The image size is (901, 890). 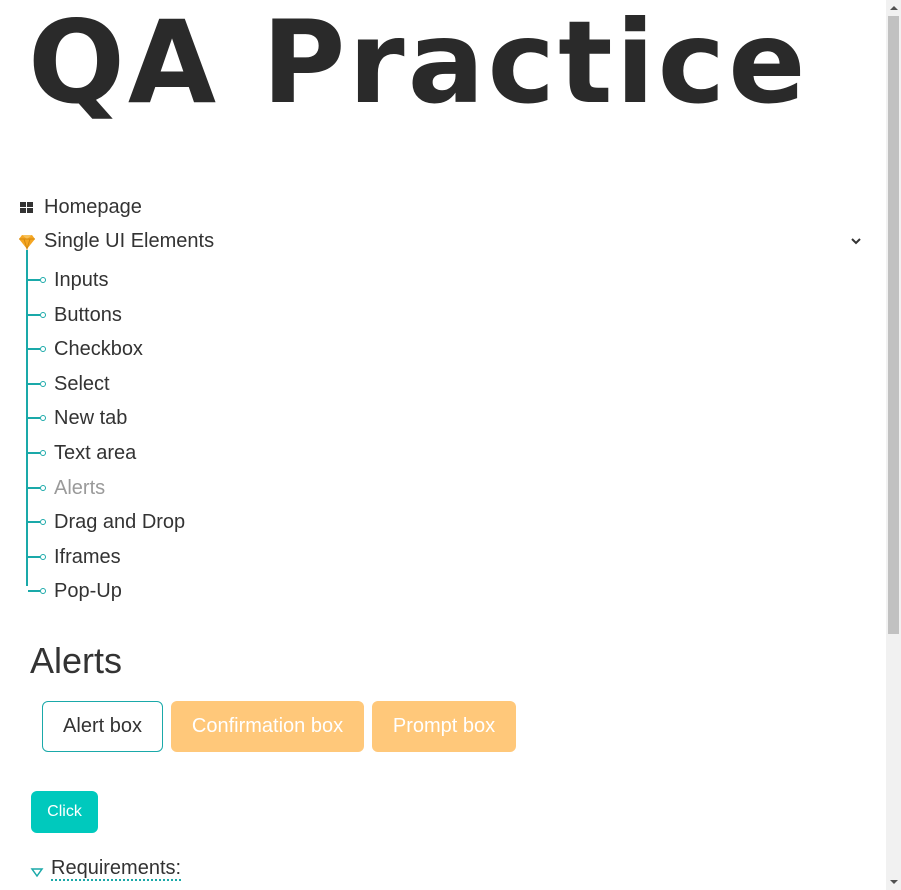 I want to click on submenu-item-pop-up: Pop-Up, so click(x=75, y=591).